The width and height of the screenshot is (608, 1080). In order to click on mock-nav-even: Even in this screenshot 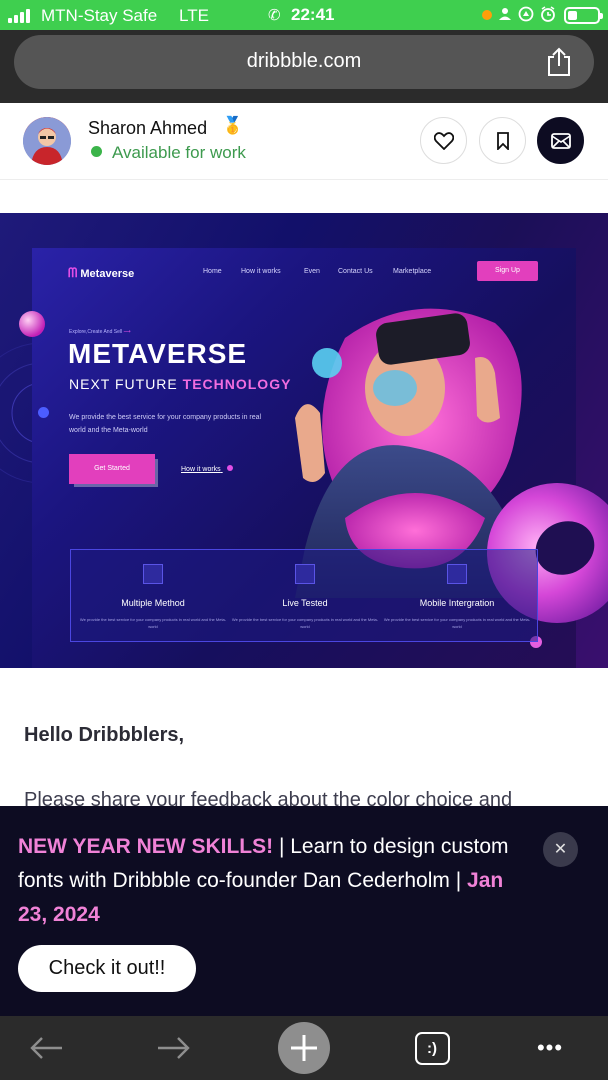, I will do `click(312, 271)`.